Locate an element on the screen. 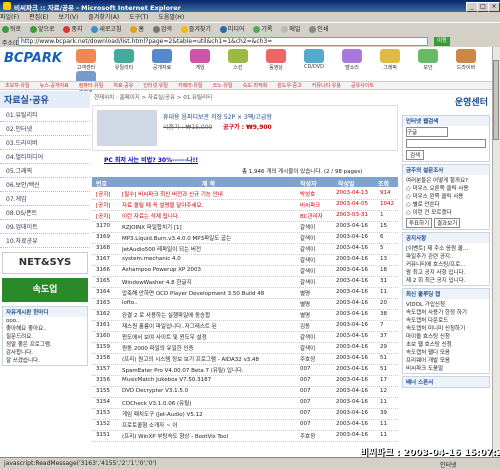  free-board-item: 감사합니다. is located at coordinates (45, 352).